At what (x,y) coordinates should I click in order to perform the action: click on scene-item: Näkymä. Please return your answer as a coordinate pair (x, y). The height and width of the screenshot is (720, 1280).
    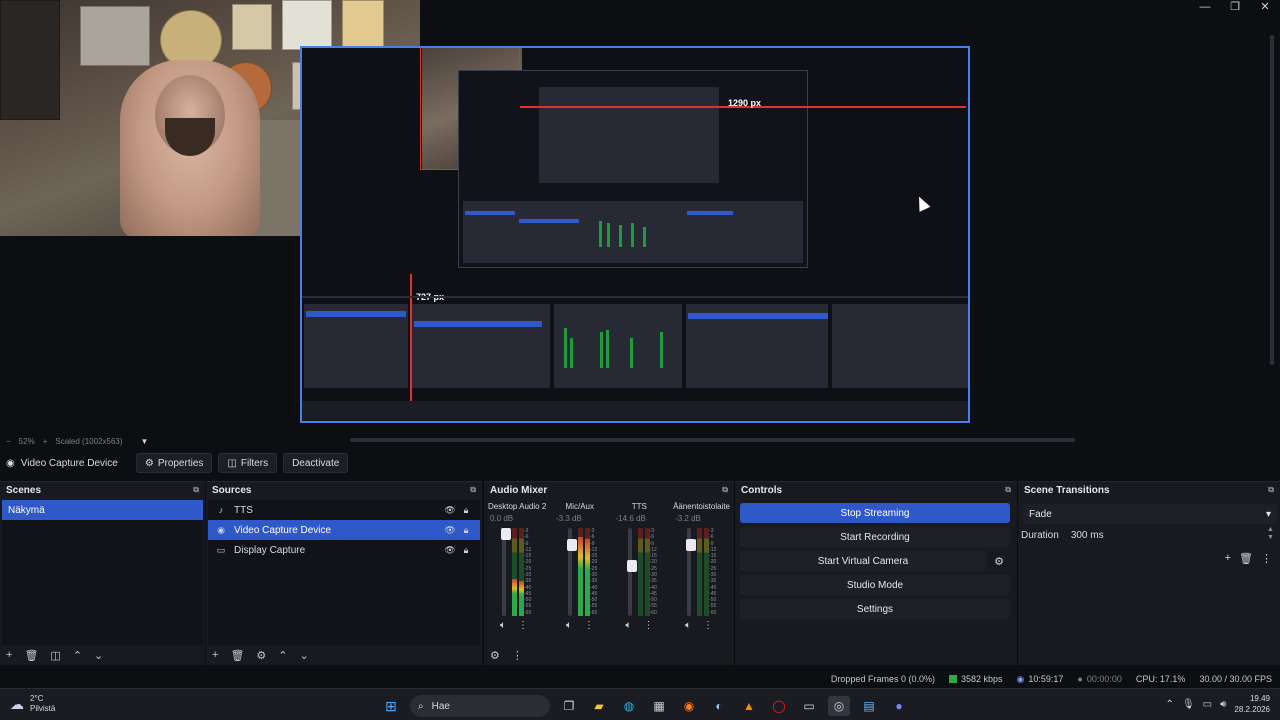
    Looking at the image, I should click on (102, 510).